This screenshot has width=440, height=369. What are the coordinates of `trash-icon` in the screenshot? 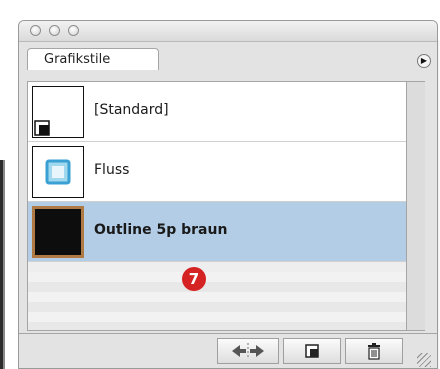 It's located at (374, 351).